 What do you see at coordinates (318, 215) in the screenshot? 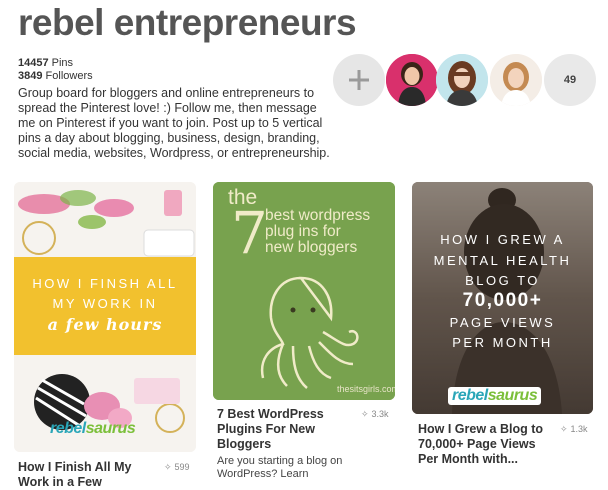
I see `pin-image-text: best wordpress` at bounding box center [318, 215].